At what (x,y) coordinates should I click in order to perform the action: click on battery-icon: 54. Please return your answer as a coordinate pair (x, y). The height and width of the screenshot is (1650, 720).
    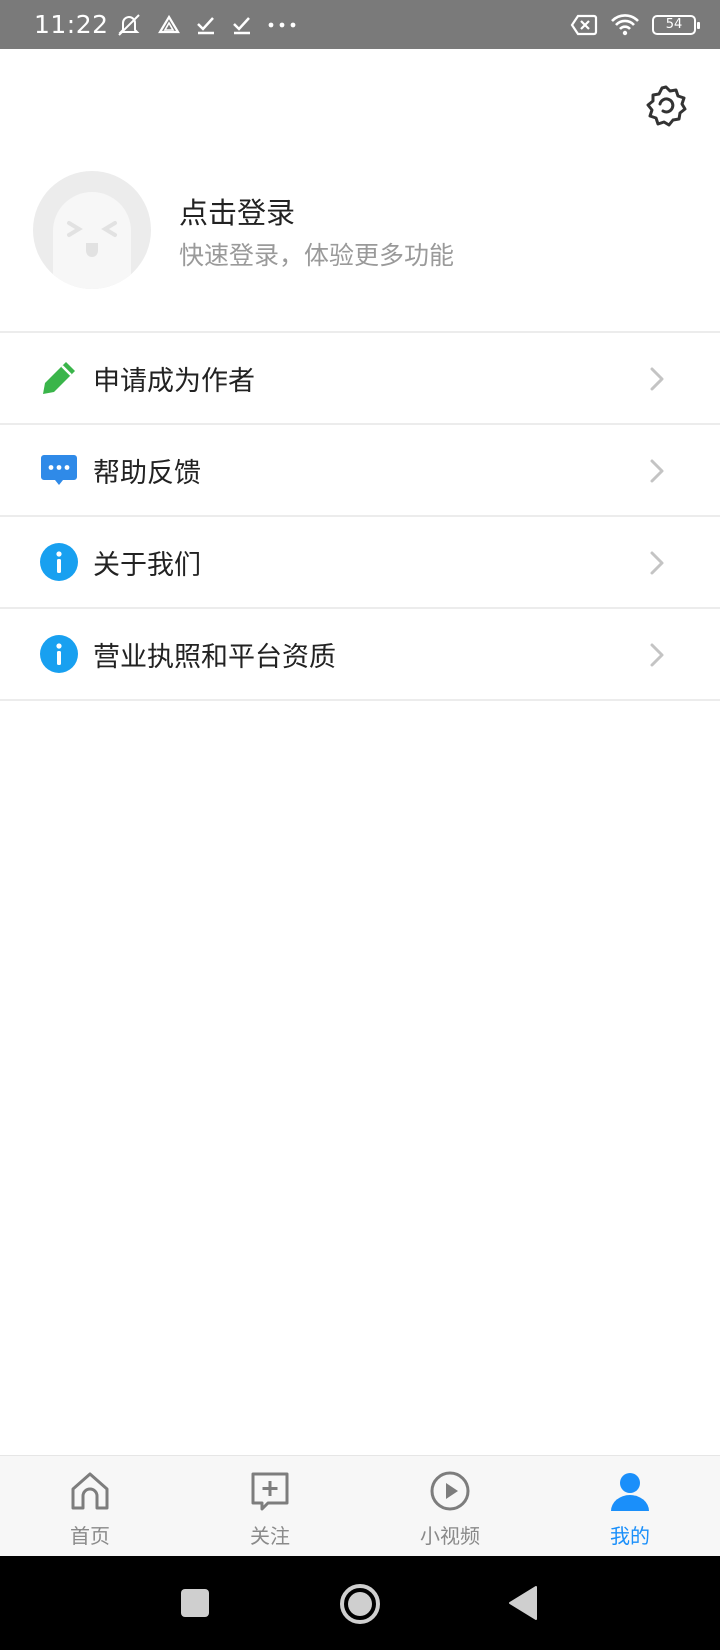
    Looking at the image, I should click on (676, 24).